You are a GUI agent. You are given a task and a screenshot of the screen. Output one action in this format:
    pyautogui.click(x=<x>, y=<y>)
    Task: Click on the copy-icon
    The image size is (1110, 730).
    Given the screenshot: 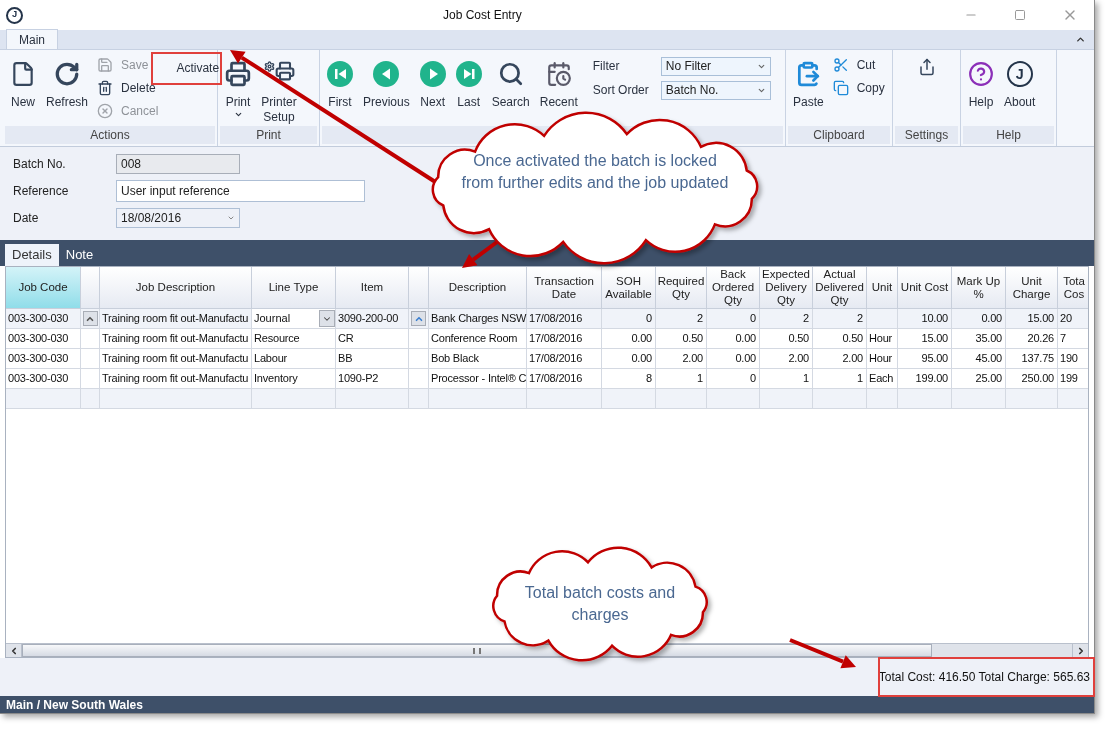 What is the action you would take?
    pyautogui.click(x=840, y=88)
    